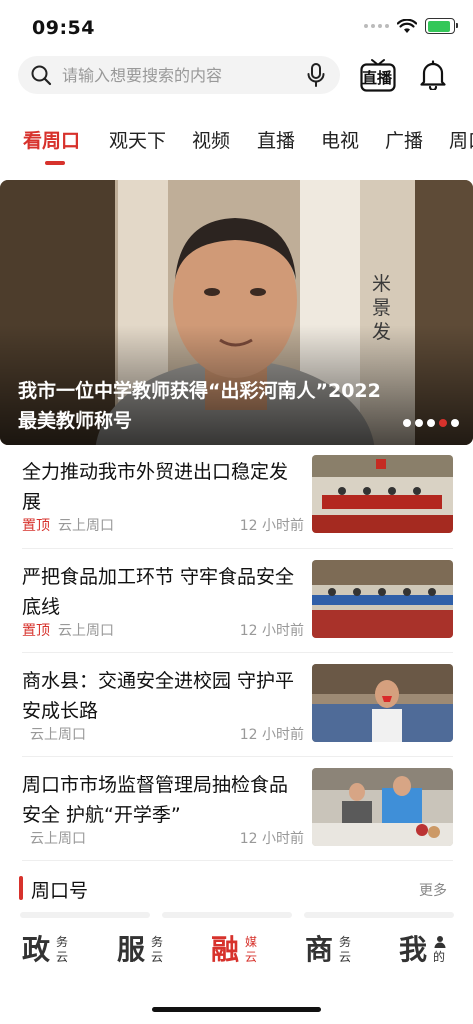 The width and height of the screenshot is (473, 1024). What do you see at coordinates (461, 139) in the screenshot?
I see `tab-zhoukou: 周口` at bounding box center [461, 139].